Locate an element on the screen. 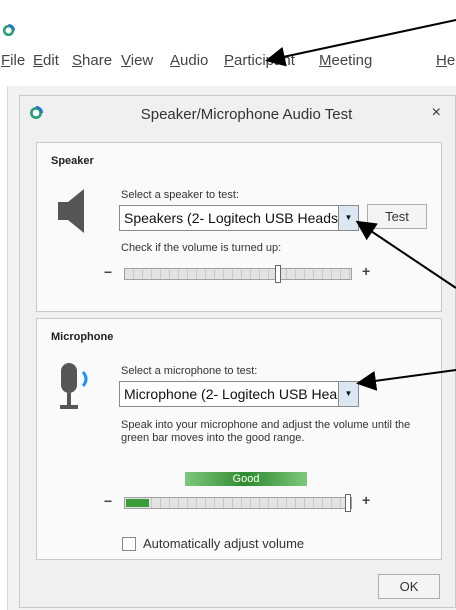 The width and height of the screenshot is (456, 610). menu-audio: Audio is located at coordinates (189, 60).